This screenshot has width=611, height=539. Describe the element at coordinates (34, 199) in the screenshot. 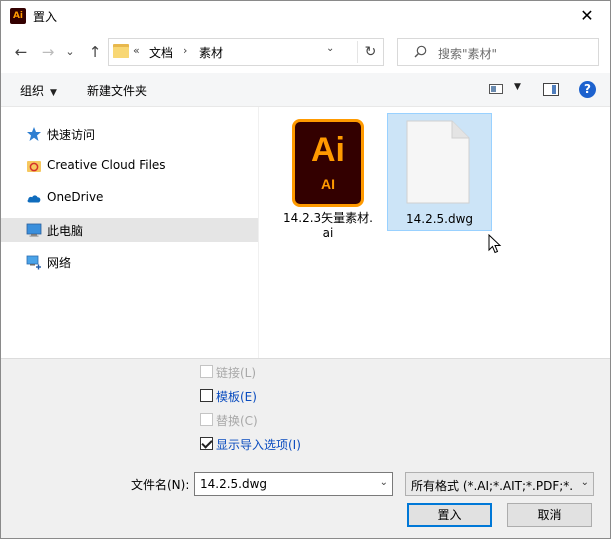

I see `cloud-icon` at that location.